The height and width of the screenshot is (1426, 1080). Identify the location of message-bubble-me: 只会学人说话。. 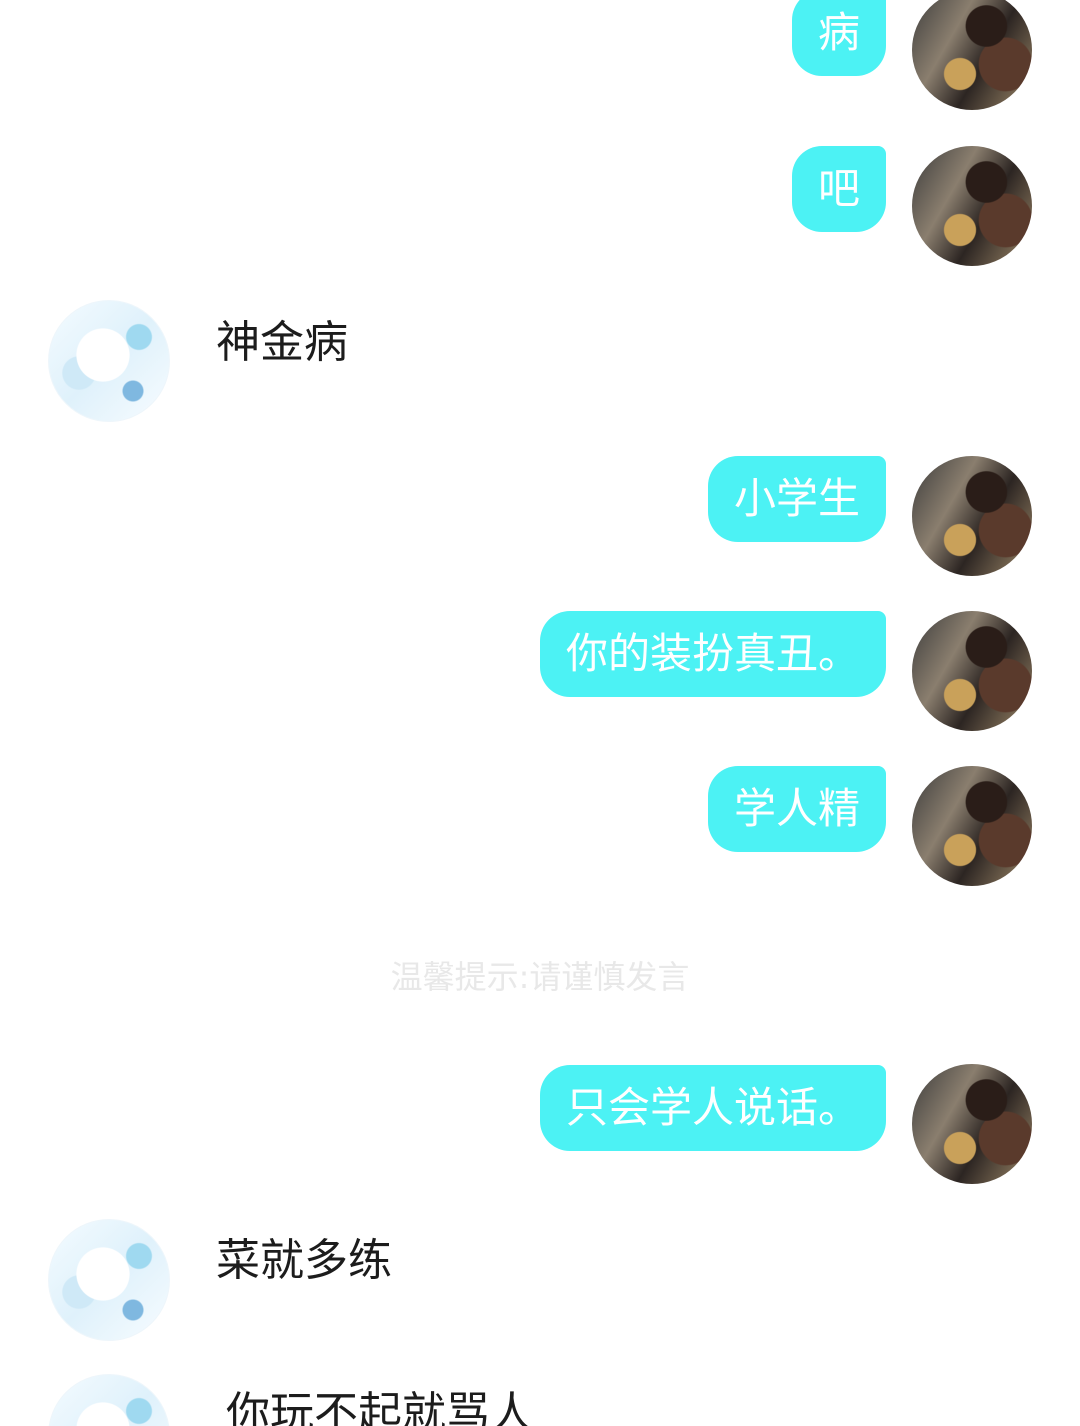
(712, 1108).